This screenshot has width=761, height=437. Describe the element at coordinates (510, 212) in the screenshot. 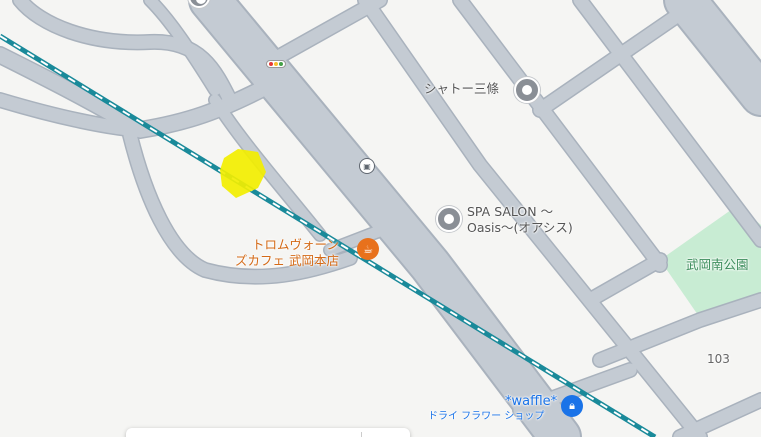

I see `place-label-spa-salon-line1: SPA SALON 〜` at that location.